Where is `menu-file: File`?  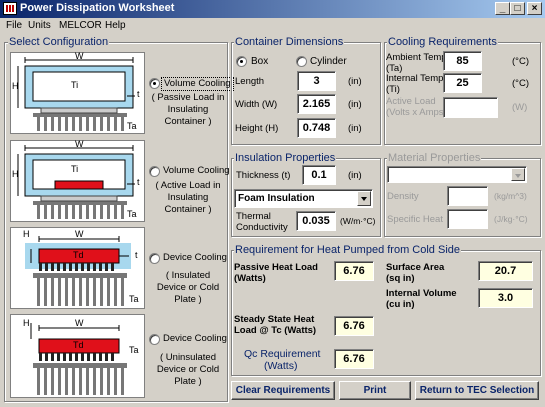
menu-file: File is located at coordinates (14, 25).